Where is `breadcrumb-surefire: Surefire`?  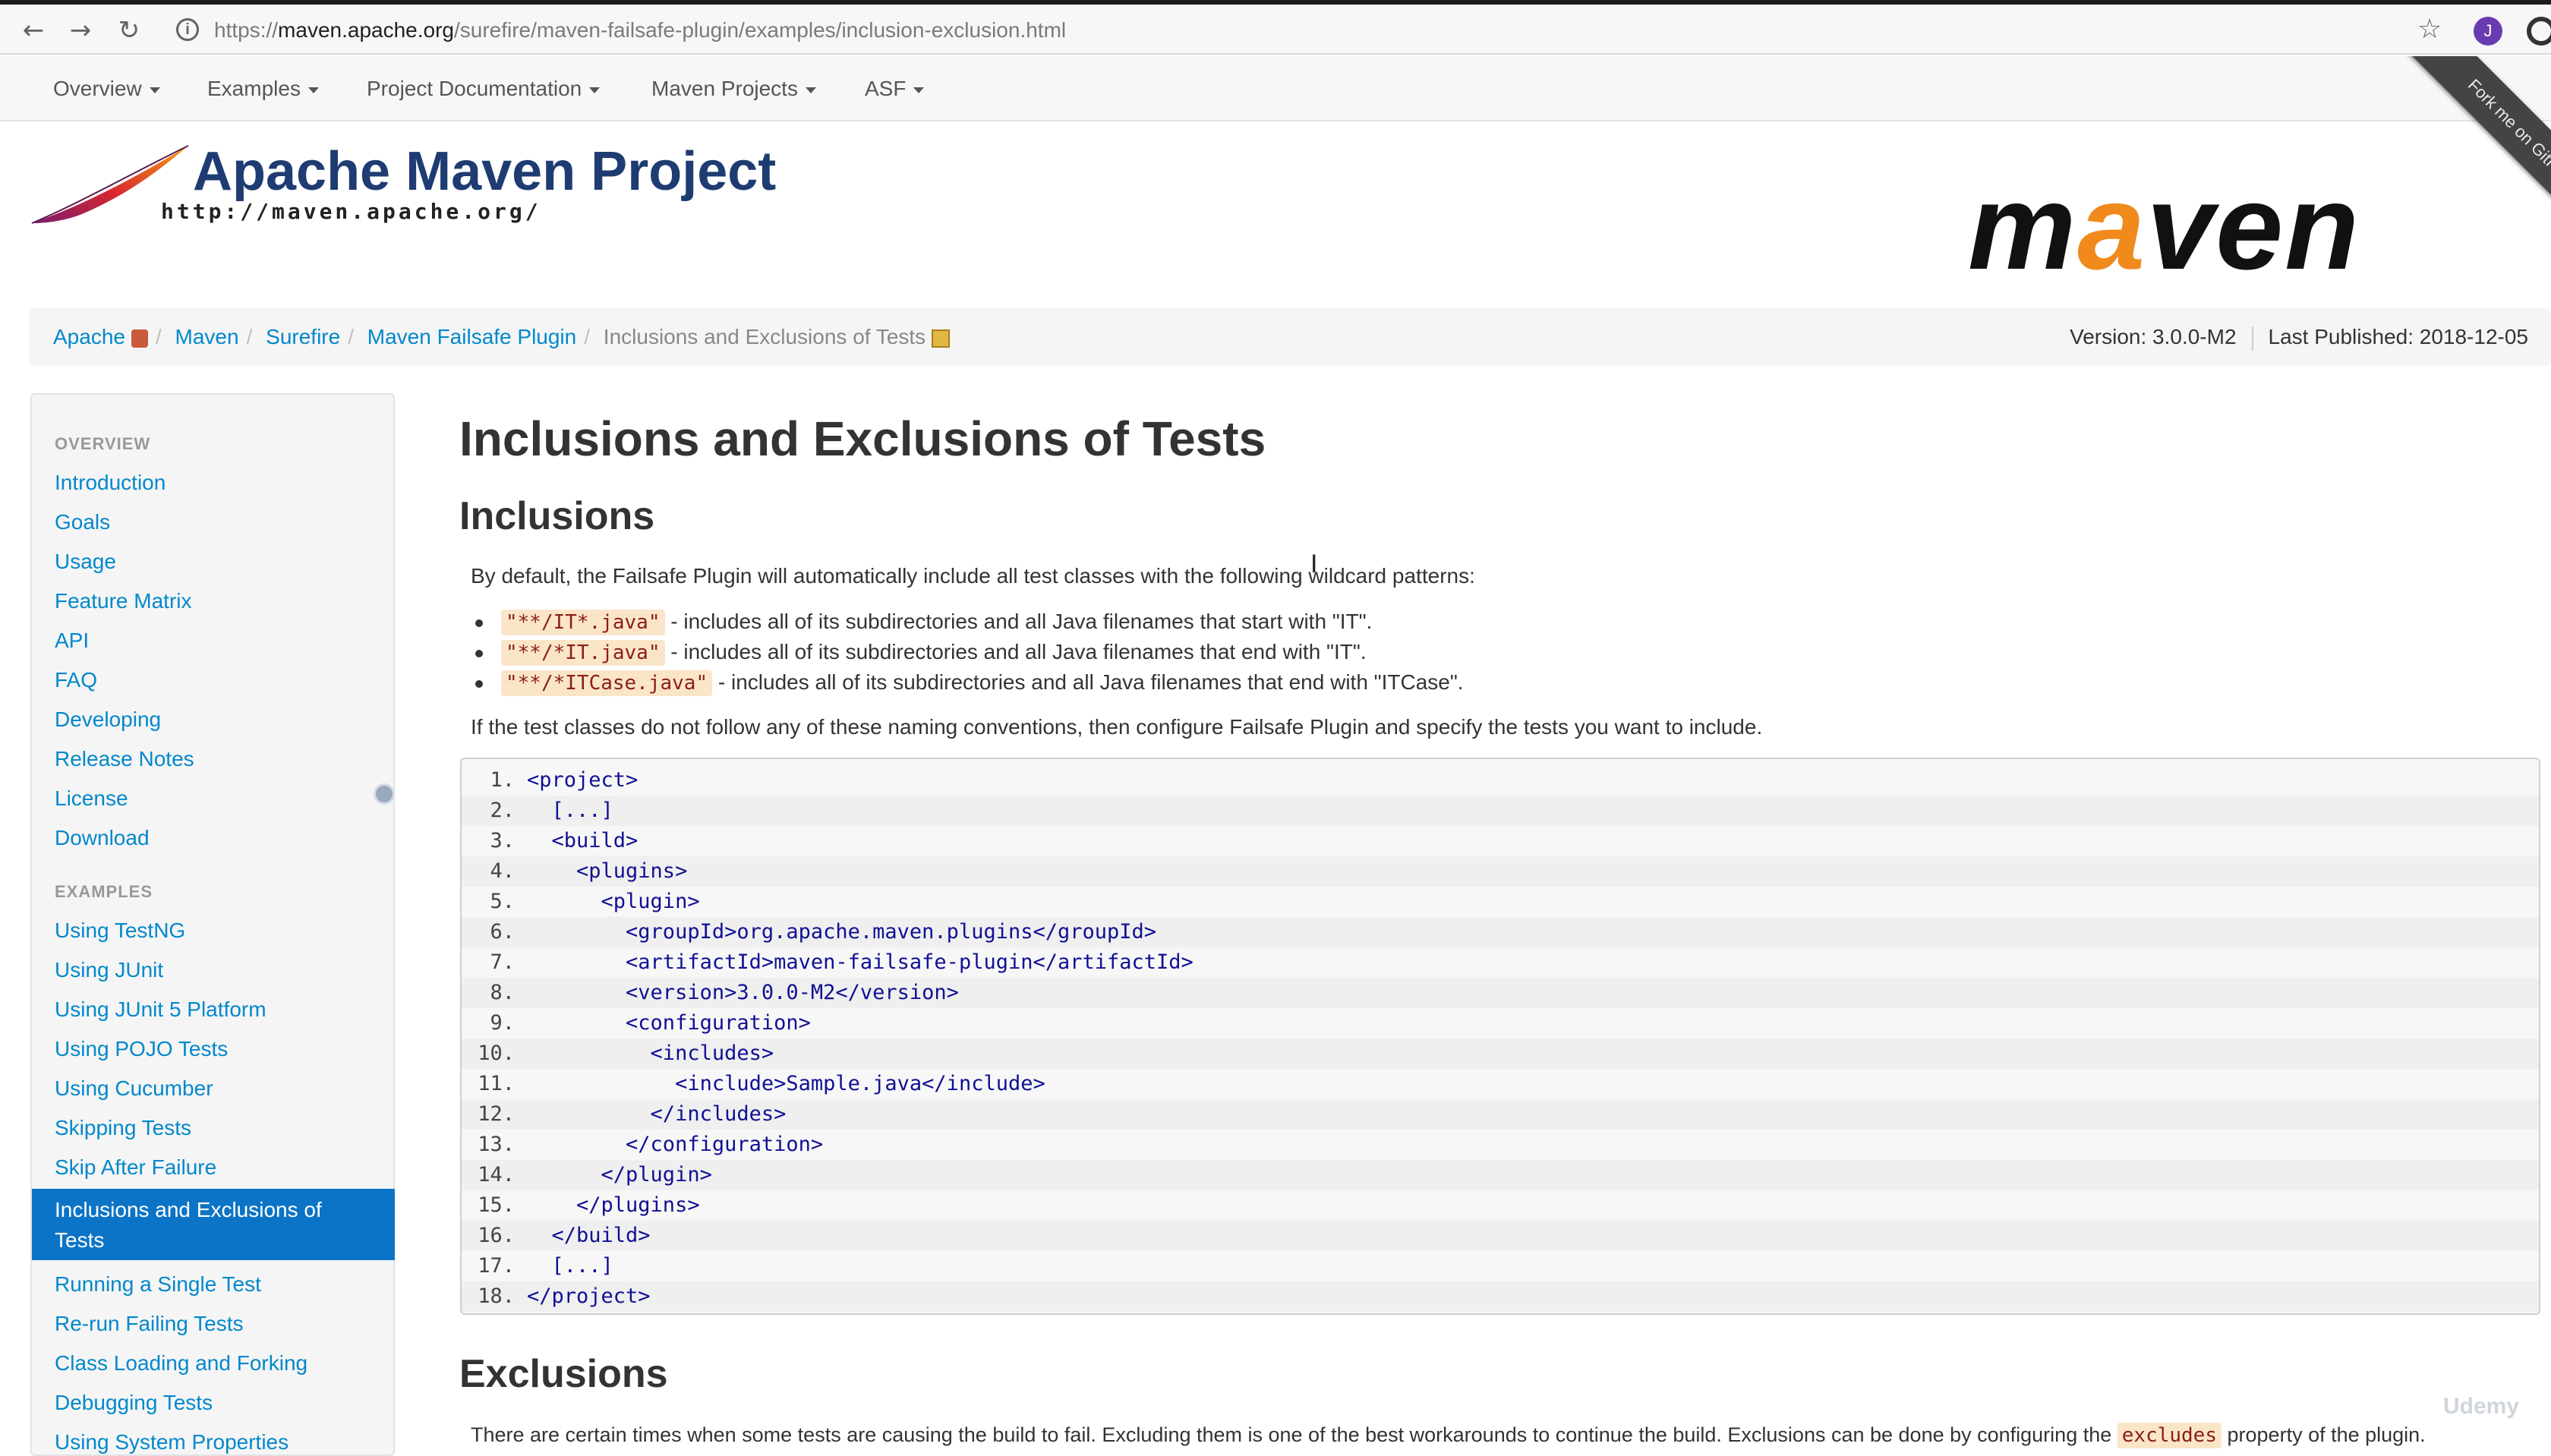 breadcrumb-surefire: Surefire is located at coordinates (303, 336).